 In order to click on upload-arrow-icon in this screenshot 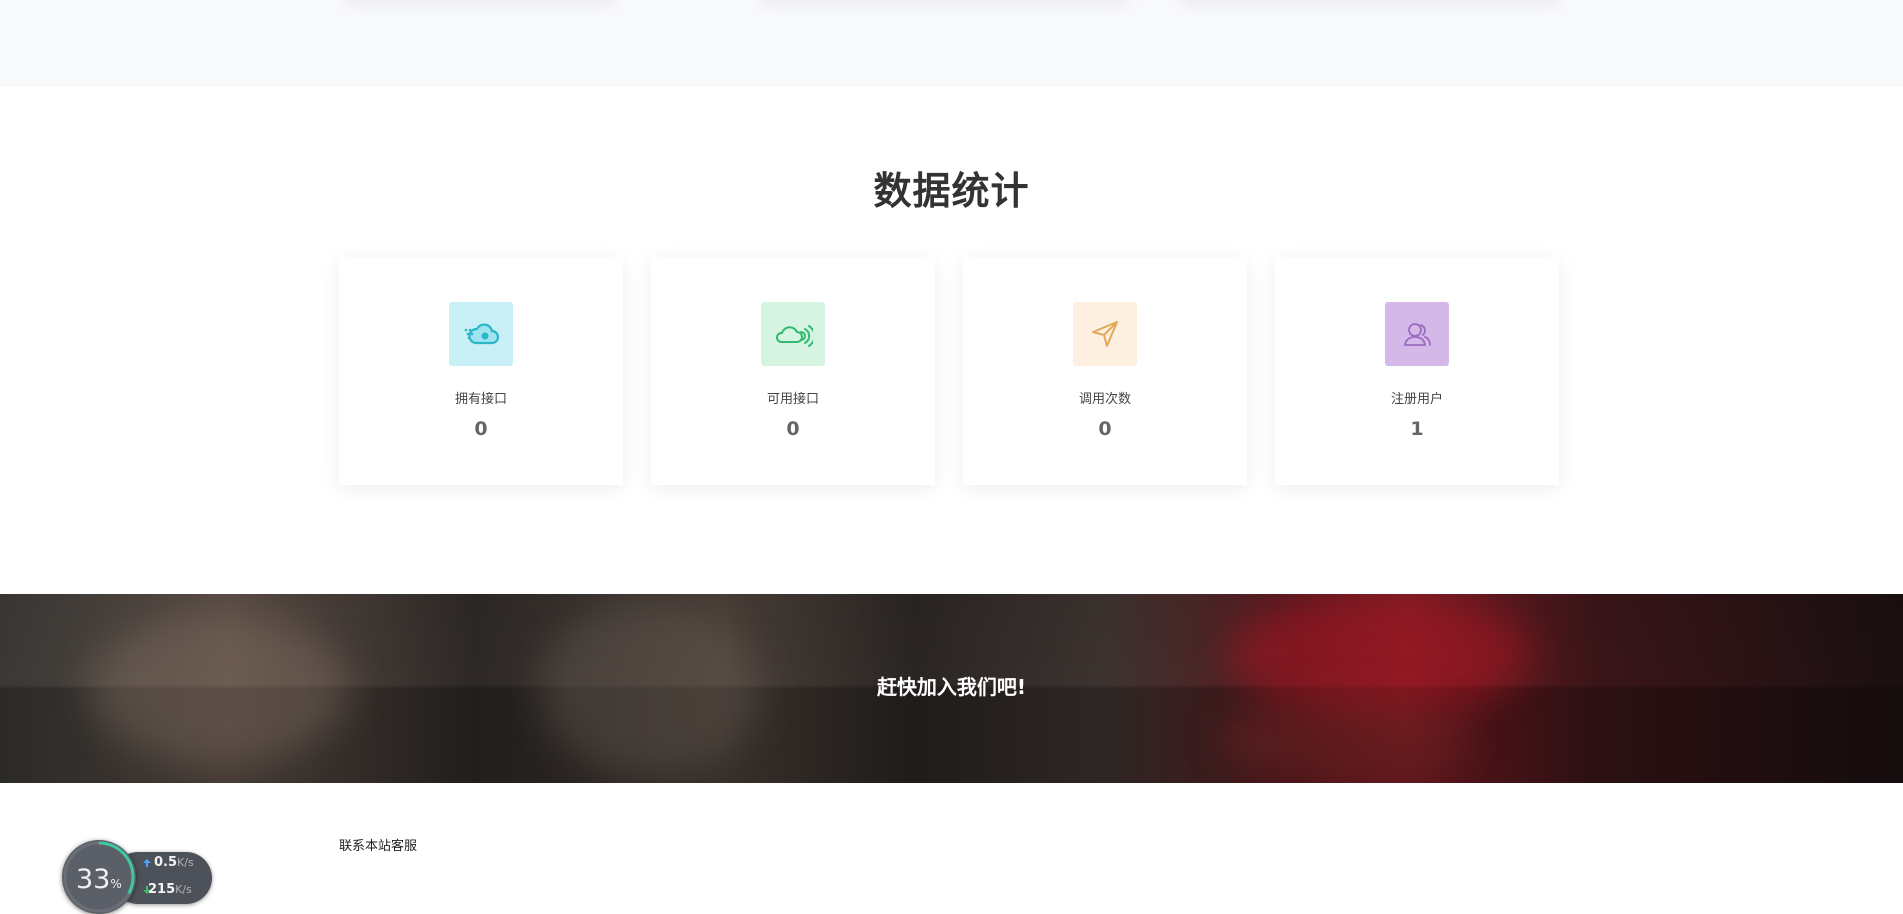, I will do `click(147, 863)`.